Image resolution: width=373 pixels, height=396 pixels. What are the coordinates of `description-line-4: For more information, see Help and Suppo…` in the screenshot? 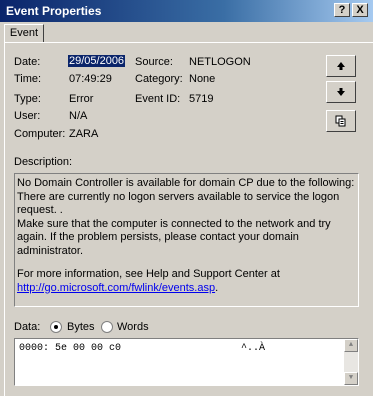 It's located at (148, 274).